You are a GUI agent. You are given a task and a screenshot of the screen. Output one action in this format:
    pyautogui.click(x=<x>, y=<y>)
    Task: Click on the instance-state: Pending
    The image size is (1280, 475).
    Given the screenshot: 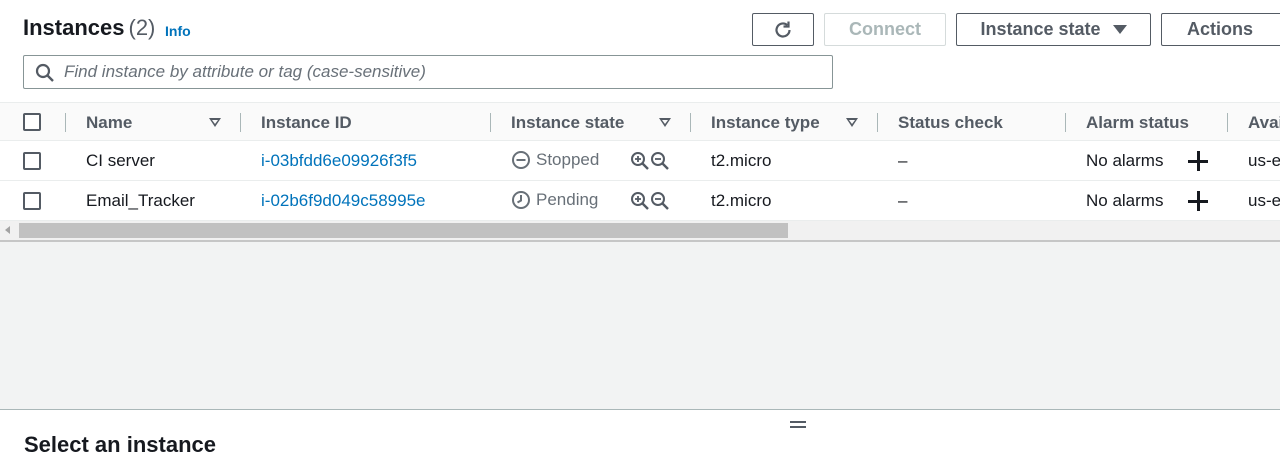 What is the action you would take?
    pyautogui.click(x=554, y=200)
    